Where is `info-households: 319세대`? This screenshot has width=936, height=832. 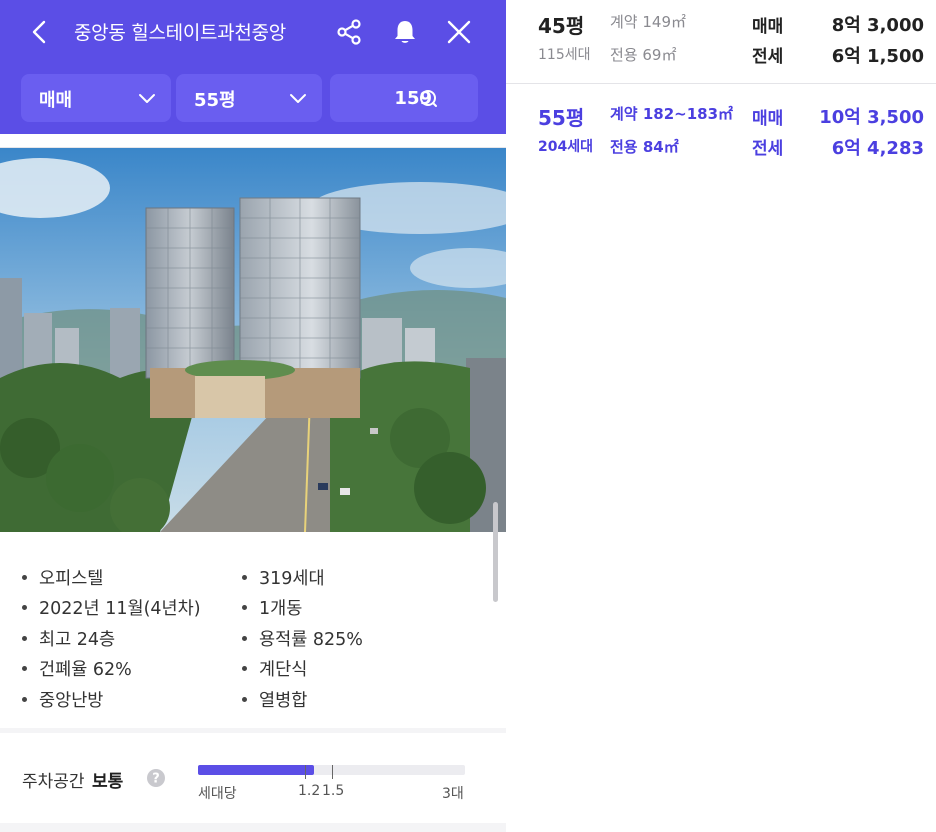 info-households: 319세대 is located at coordinates (292, 578).